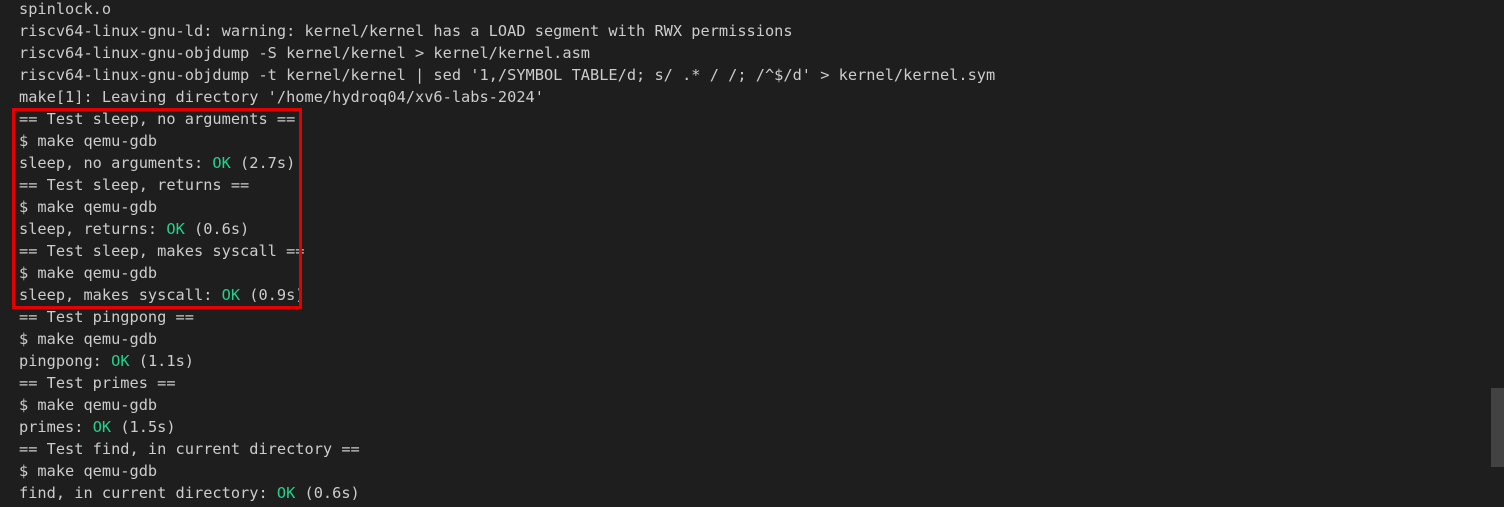  I want to click on terminal-line: == Test primes ==, so click(97, 383).